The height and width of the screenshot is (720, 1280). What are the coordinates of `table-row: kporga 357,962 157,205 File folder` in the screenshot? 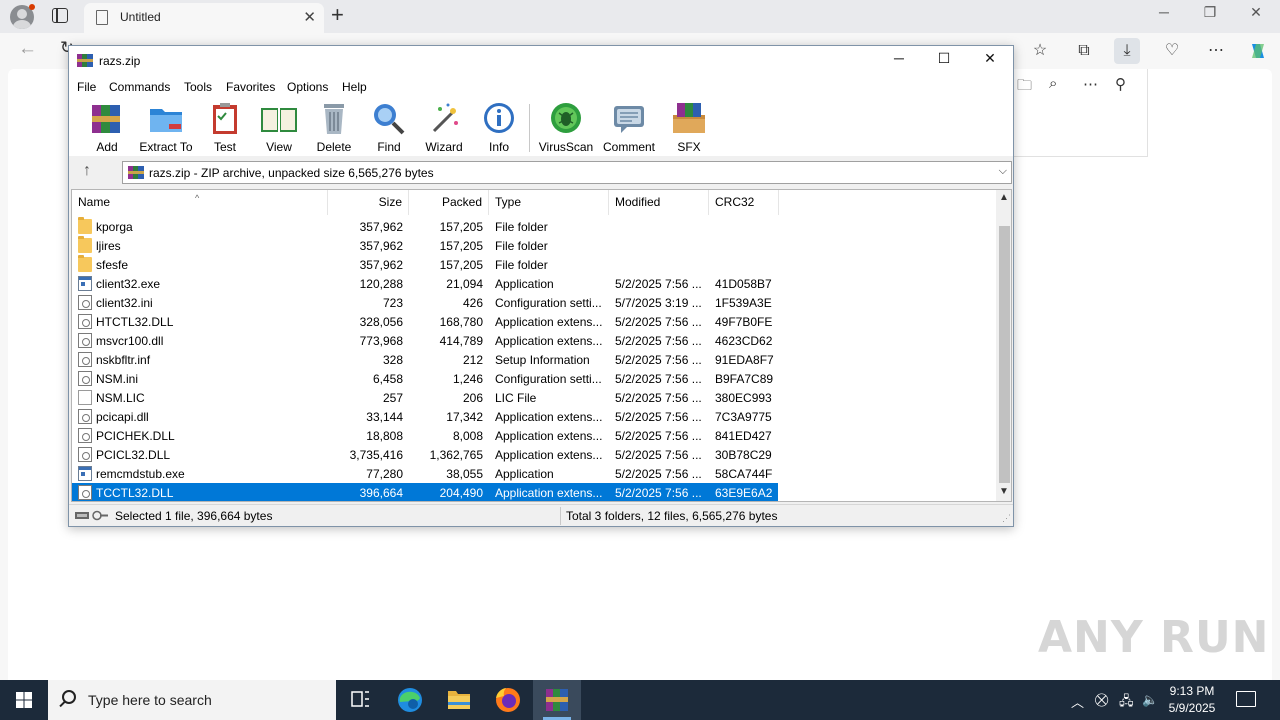 It's located at (425, 226).